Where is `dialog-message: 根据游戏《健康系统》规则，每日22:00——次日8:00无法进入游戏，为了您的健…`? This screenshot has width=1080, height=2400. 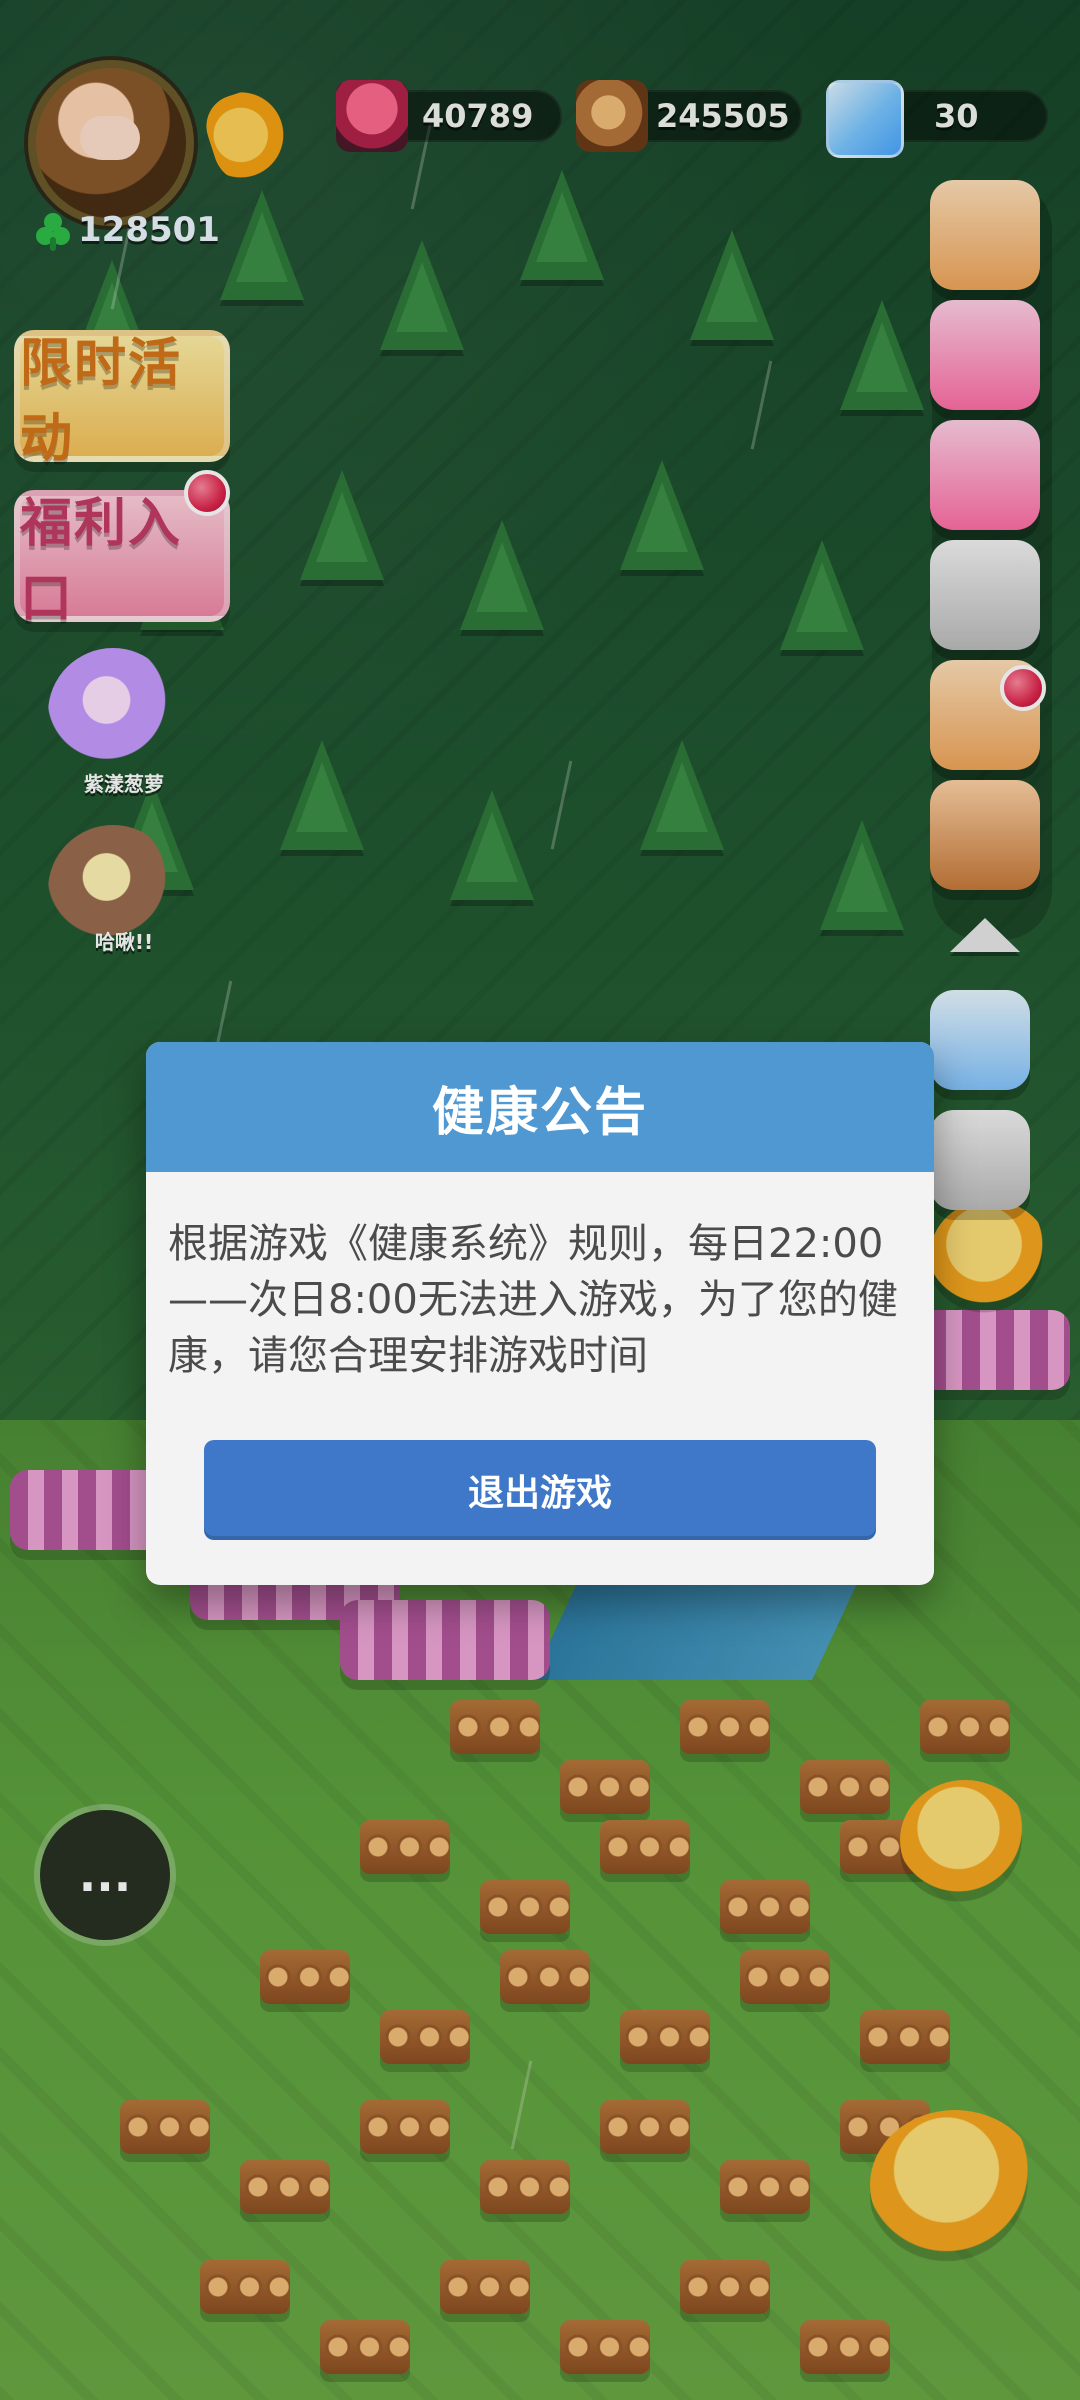
dialog-message: 根据游戏《健康系统》规则，每日22:00——次日8:00无法进入游戏，为了您的健… is located at coordinates (533, 1300).